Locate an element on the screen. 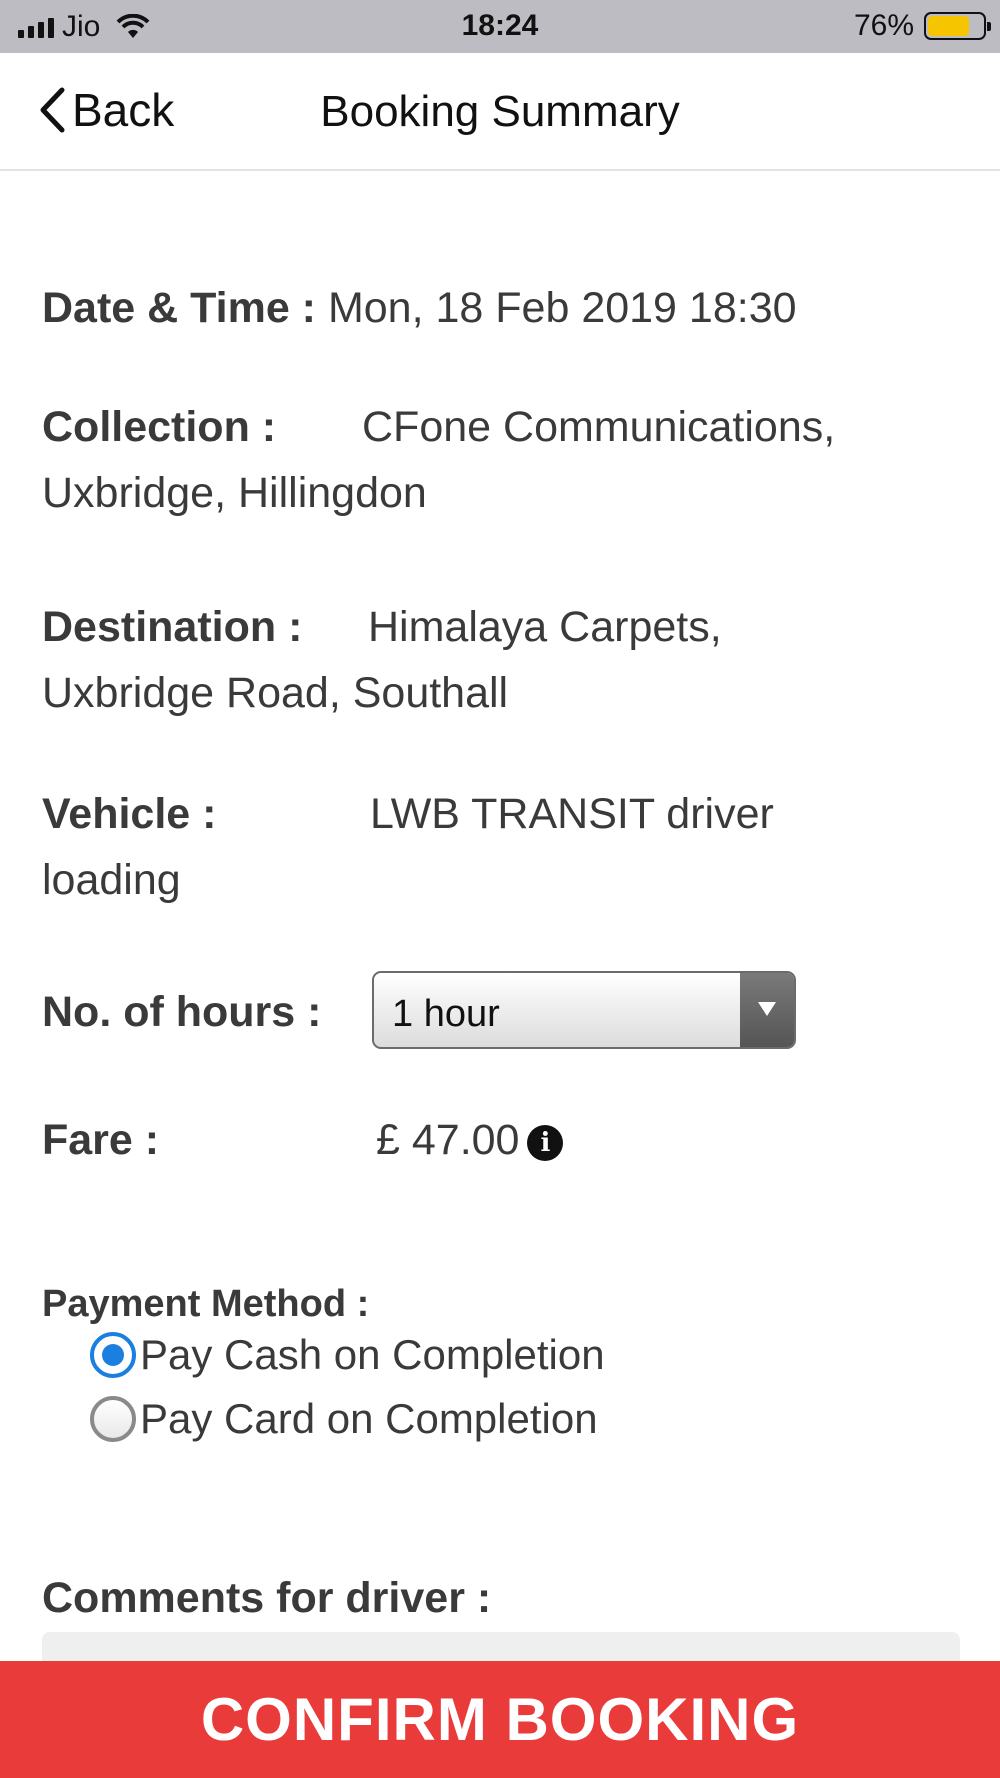 The image size is (1000, 1778). battery-percent: 76% is located at coordinates (883, 25).